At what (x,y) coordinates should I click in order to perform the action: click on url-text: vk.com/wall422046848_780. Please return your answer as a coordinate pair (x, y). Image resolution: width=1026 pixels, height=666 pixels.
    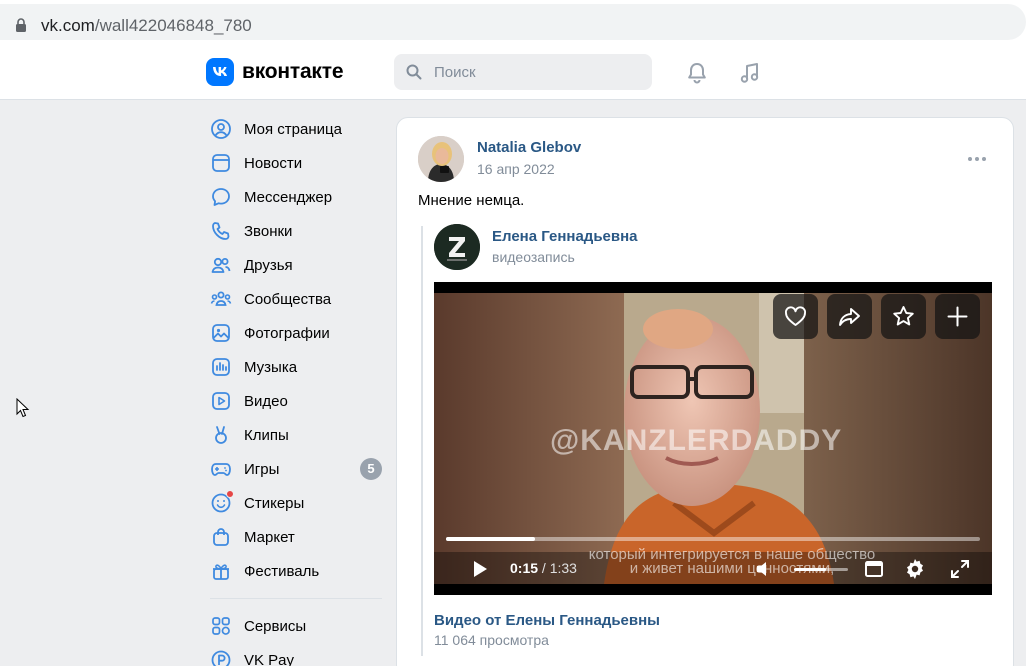
    Looking at the image, I should click on (146, 26).